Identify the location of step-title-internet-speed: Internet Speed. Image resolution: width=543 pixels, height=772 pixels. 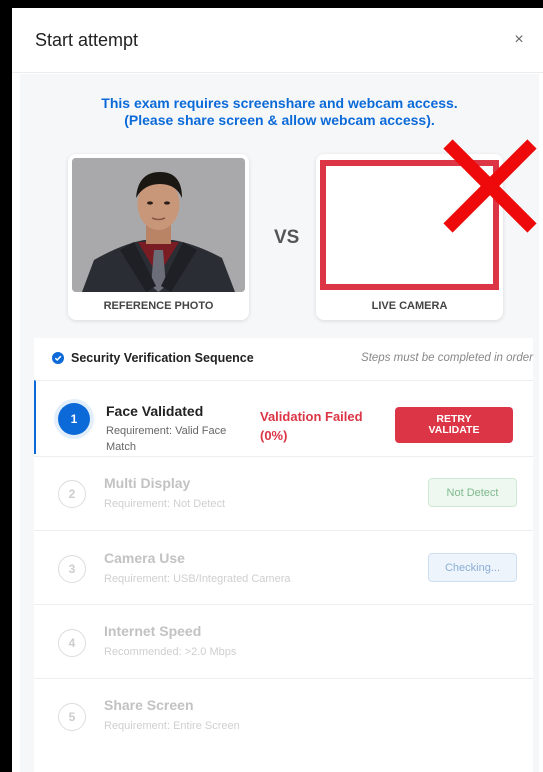
(153, 631).